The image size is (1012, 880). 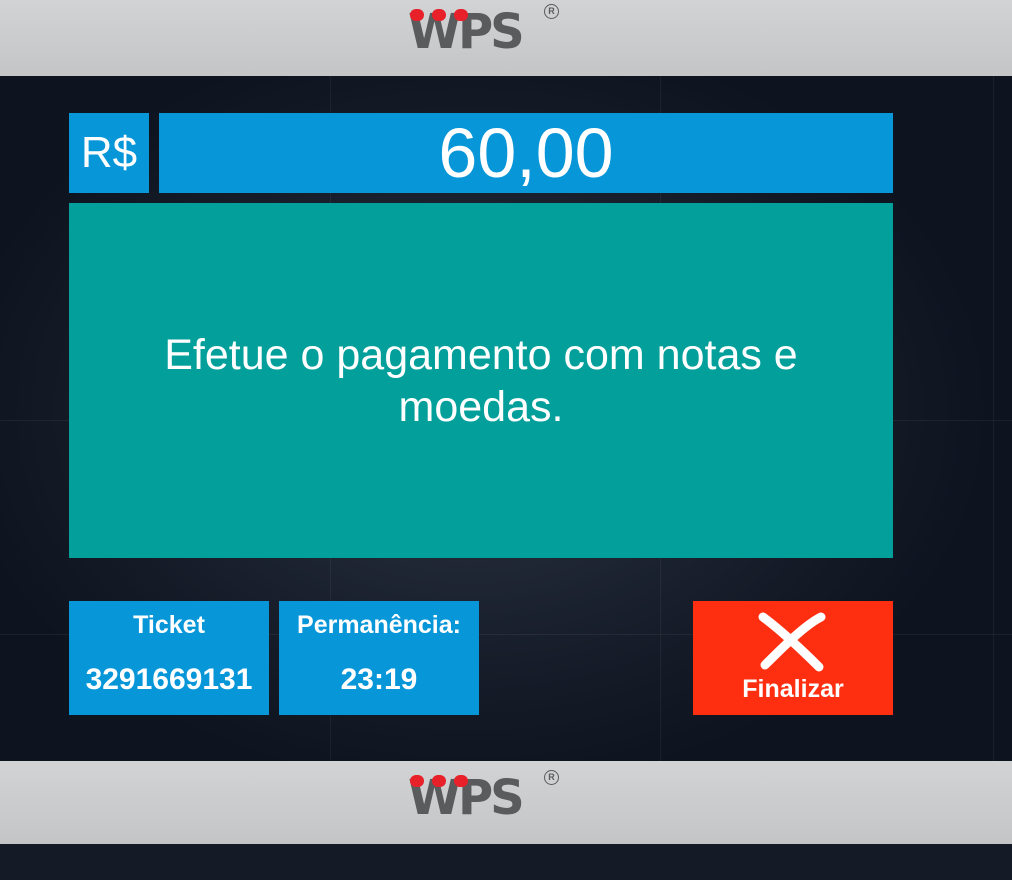 What do you see at coordinates (792, 642) in the screenshot?
I see `close-icon` at bounding box center [792, 642].